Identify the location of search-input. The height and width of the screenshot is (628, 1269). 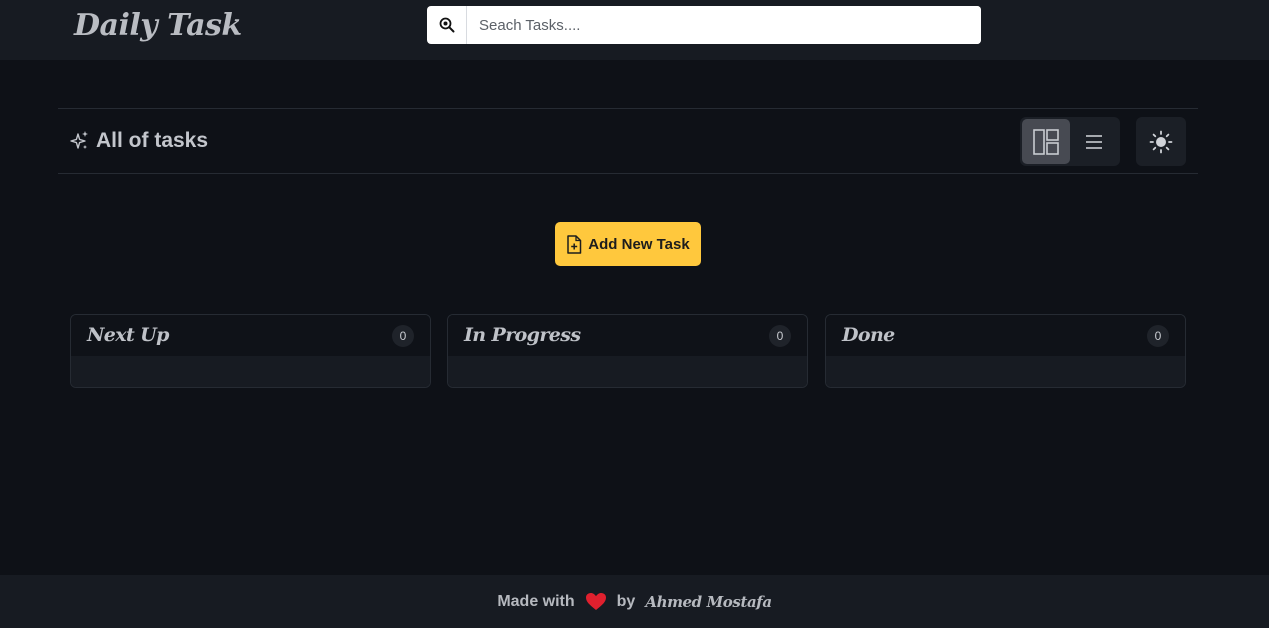
(724, 25).